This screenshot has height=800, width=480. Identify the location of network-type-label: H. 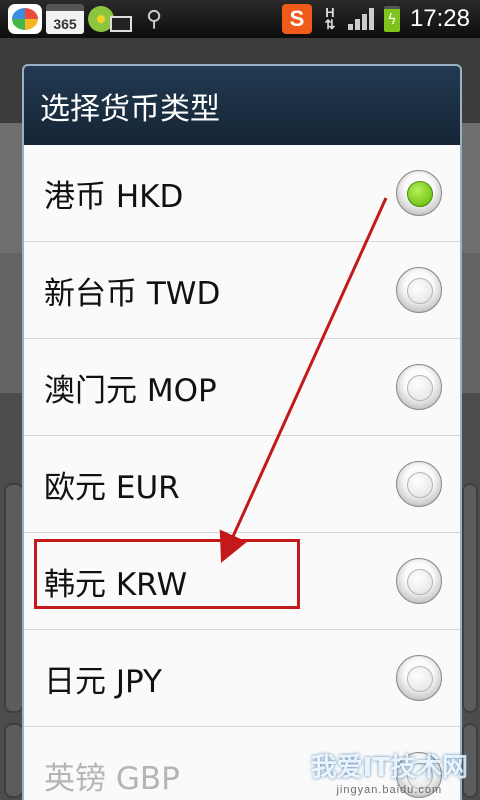
(330, 12).